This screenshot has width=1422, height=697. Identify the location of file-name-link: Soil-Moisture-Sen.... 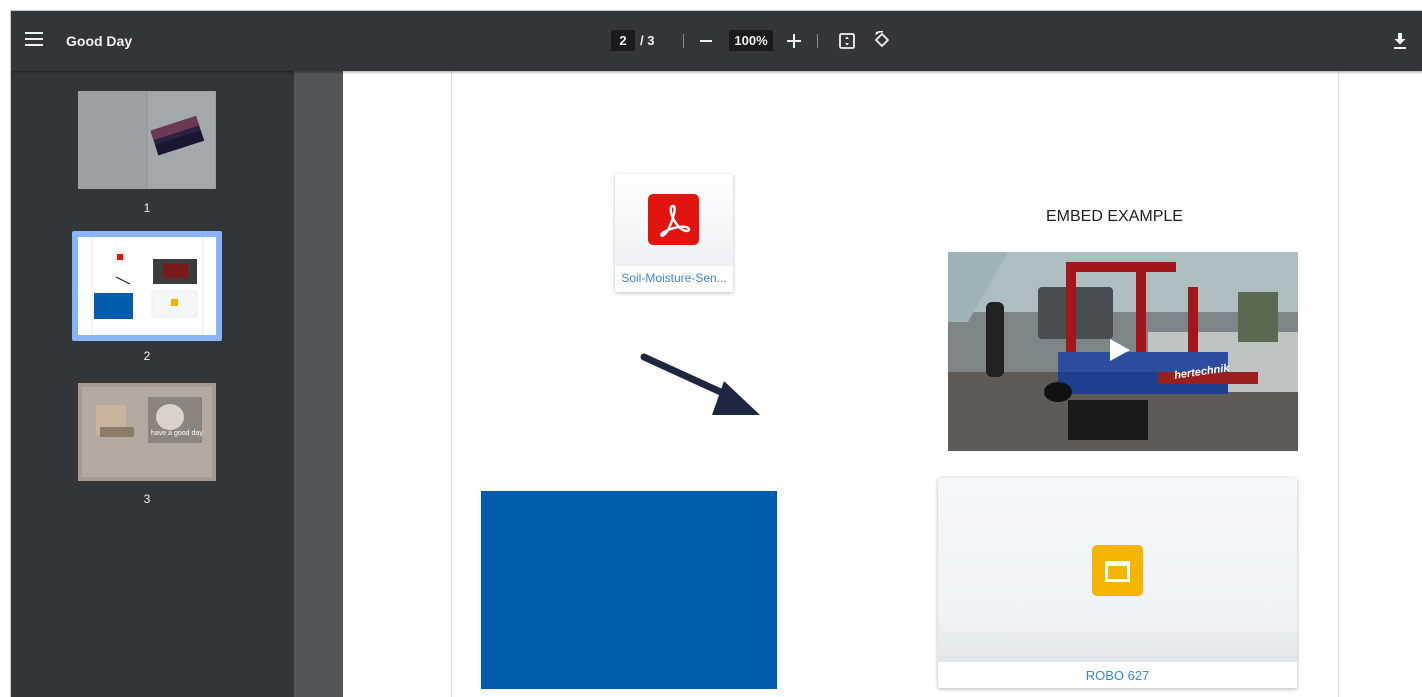
(674, 278).